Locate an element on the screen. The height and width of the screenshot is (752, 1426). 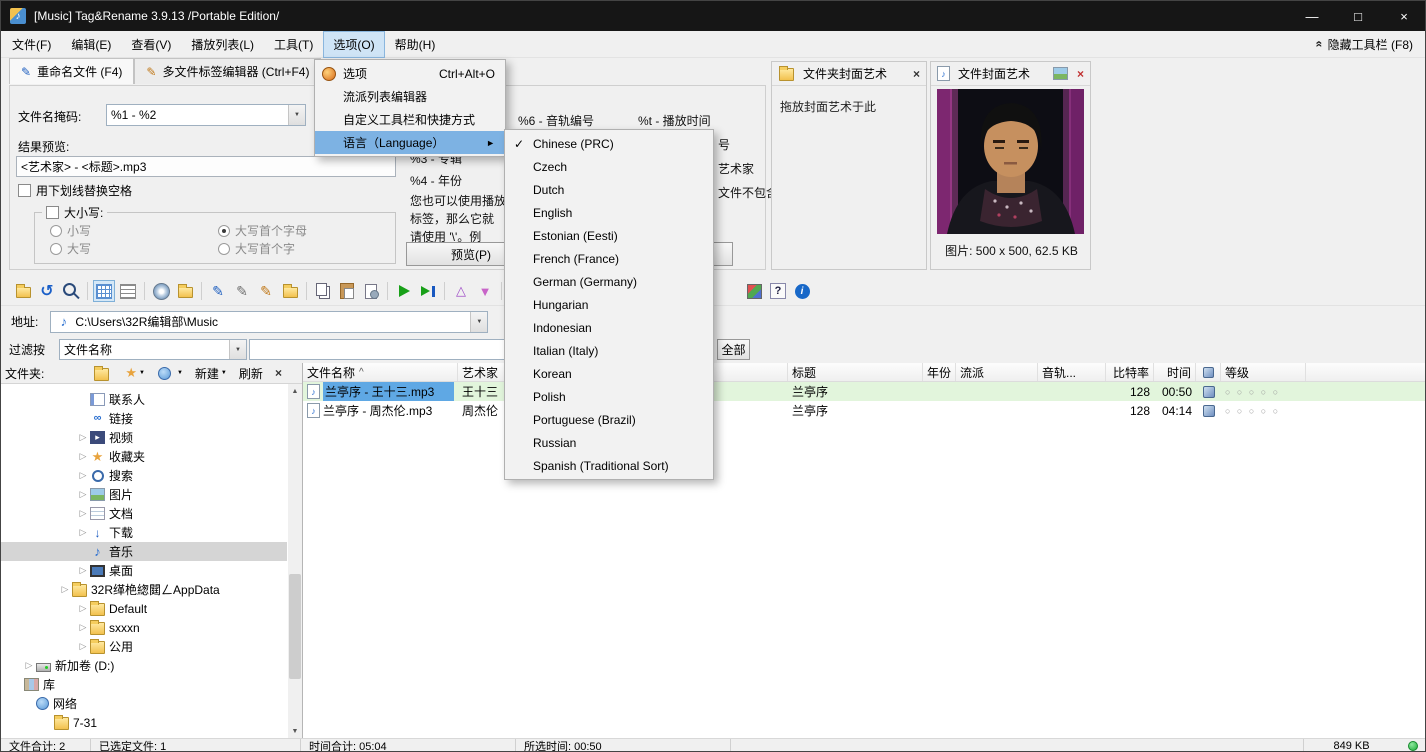
language-item-english: English is located at coordinates (609, 212).